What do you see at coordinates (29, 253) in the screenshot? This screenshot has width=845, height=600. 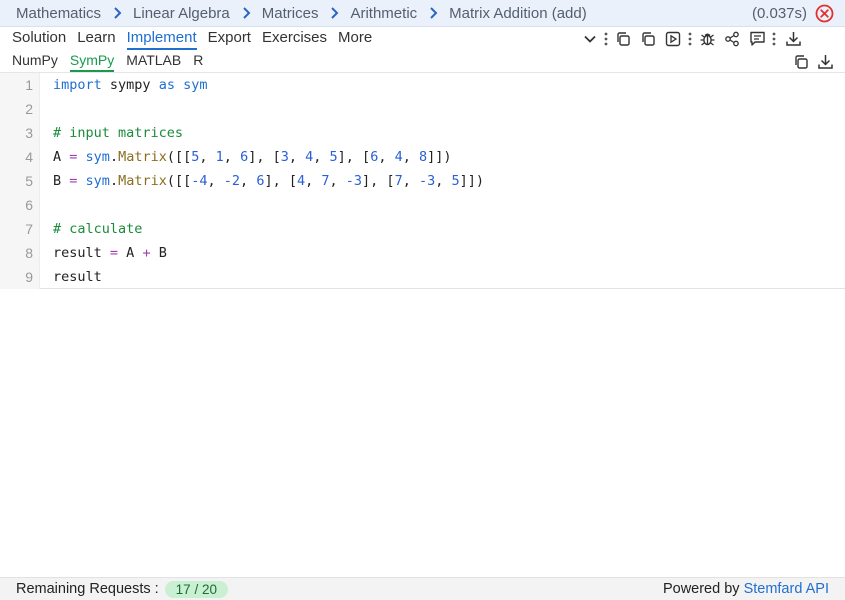 I see `line-number: 8` at bounding box center [29, 253].